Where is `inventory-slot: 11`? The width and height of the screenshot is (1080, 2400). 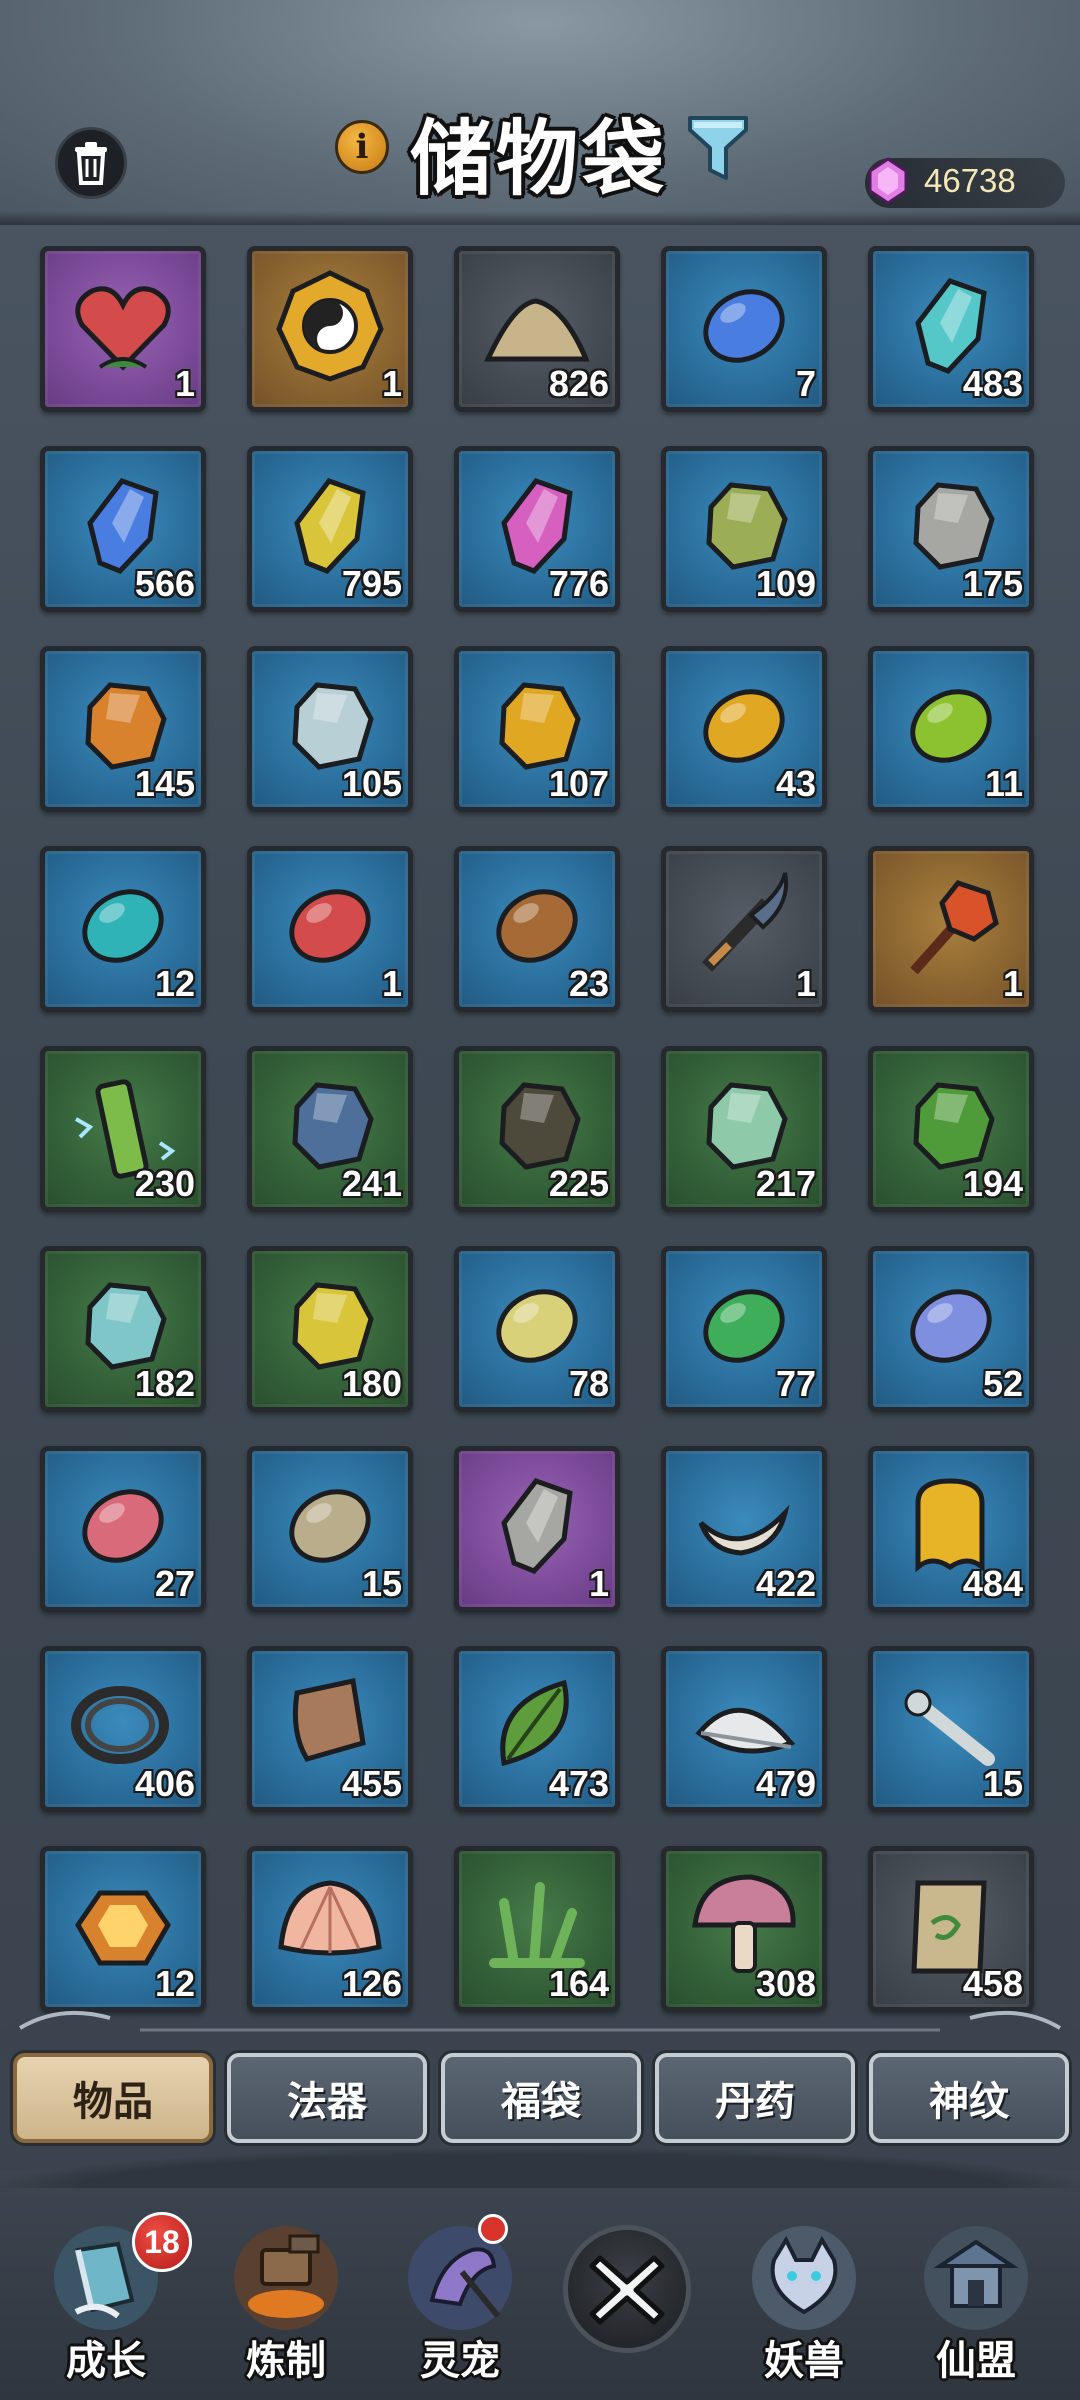 inventory-slot: 11 is located at coordinates (951, 729).